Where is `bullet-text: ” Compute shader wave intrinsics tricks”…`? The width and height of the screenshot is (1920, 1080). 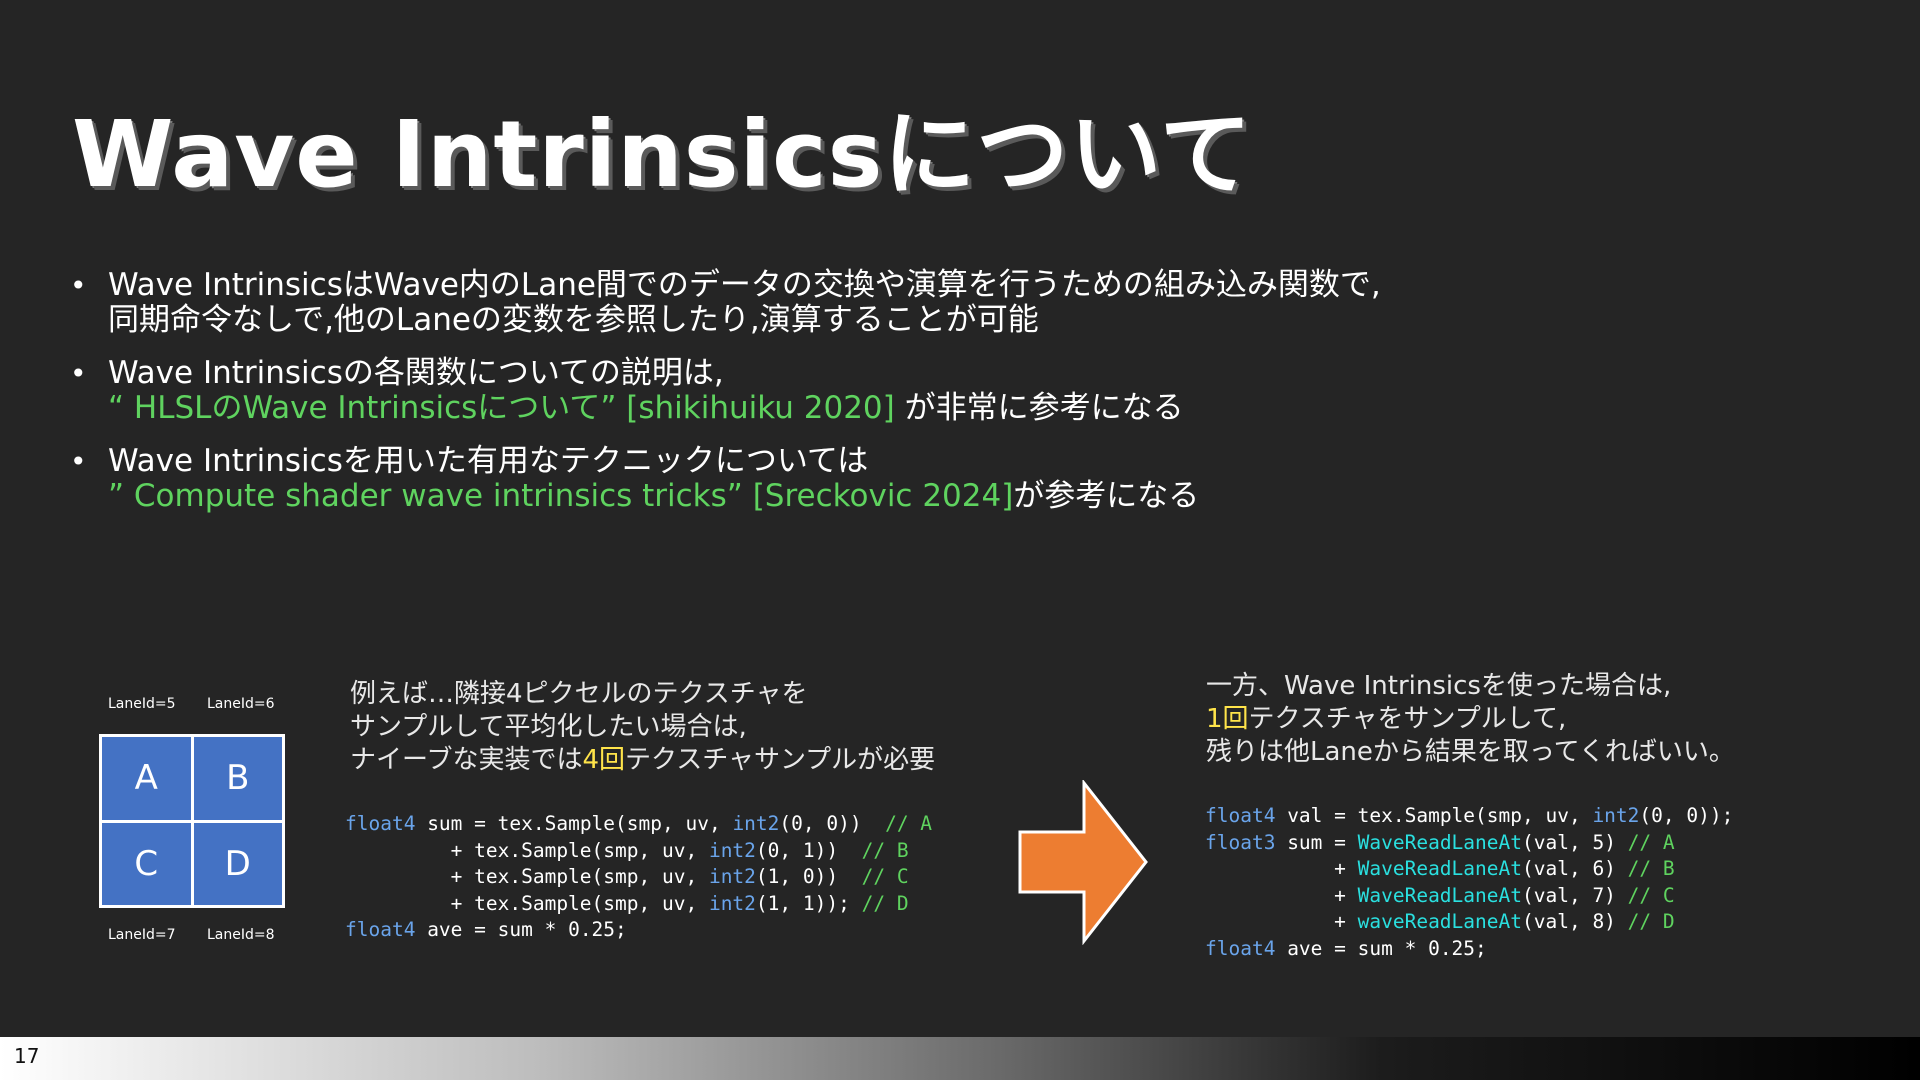
bullet-text: ” Compute shader wave intrinsics tricks”… is located at coordinates (939, 496).